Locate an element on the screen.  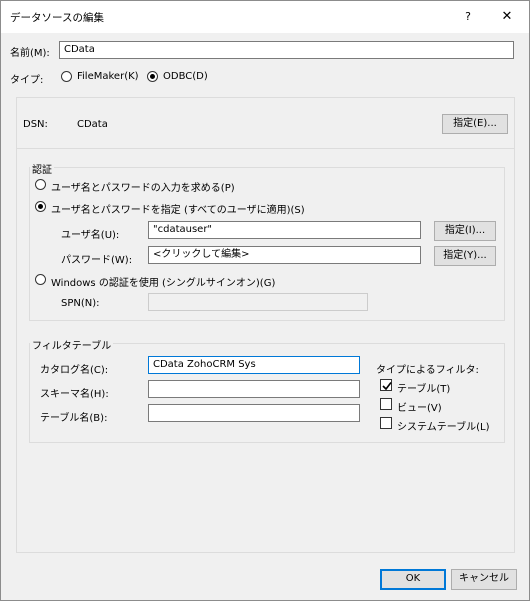
auth-specify-label: ユーザ名とパスワードを指定 (すべてのユーザに適用)(S) is located at coordinates (178, 210).